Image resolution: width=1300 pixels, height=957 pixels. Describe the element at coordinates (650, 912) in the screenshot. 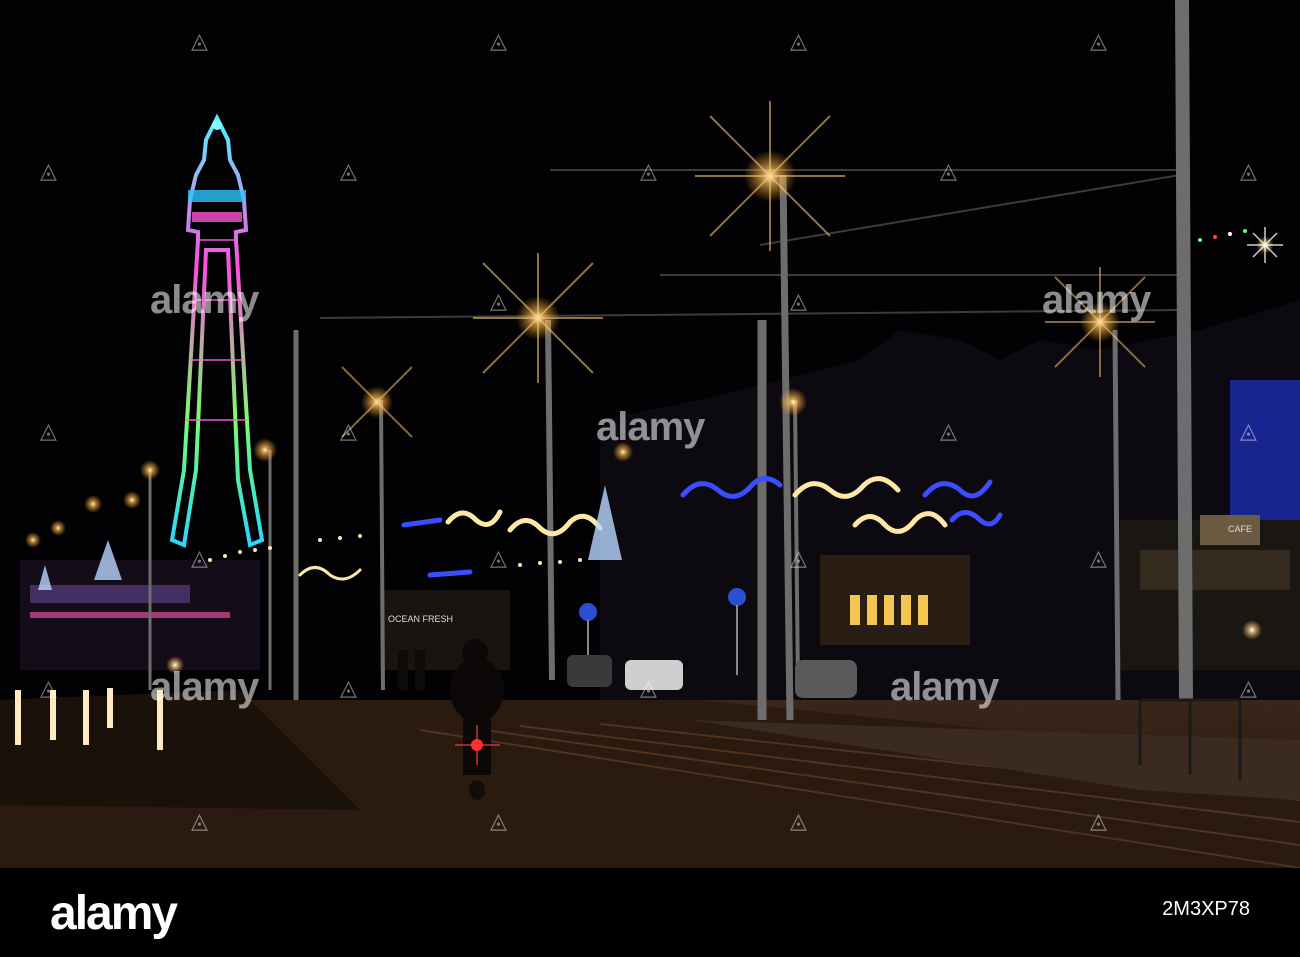

I see `stock-banner: alamy 2M3XP78` at that location.